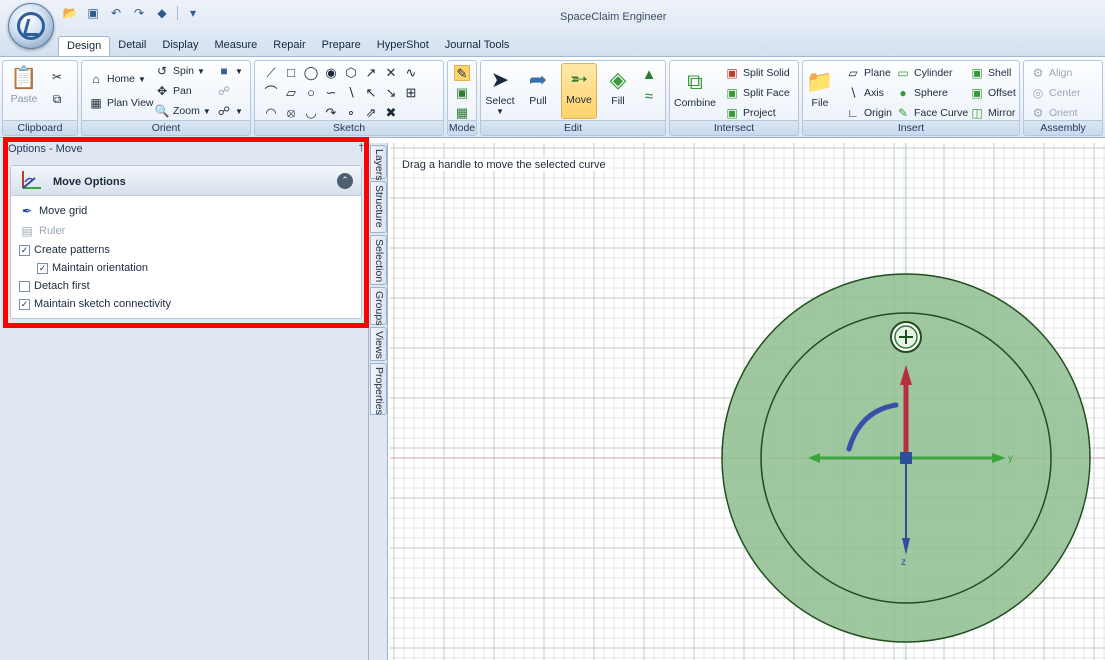 The image size is (1105, 660). I want to click on cylinder-button: ▭ Cylinder, so click(924, 73).